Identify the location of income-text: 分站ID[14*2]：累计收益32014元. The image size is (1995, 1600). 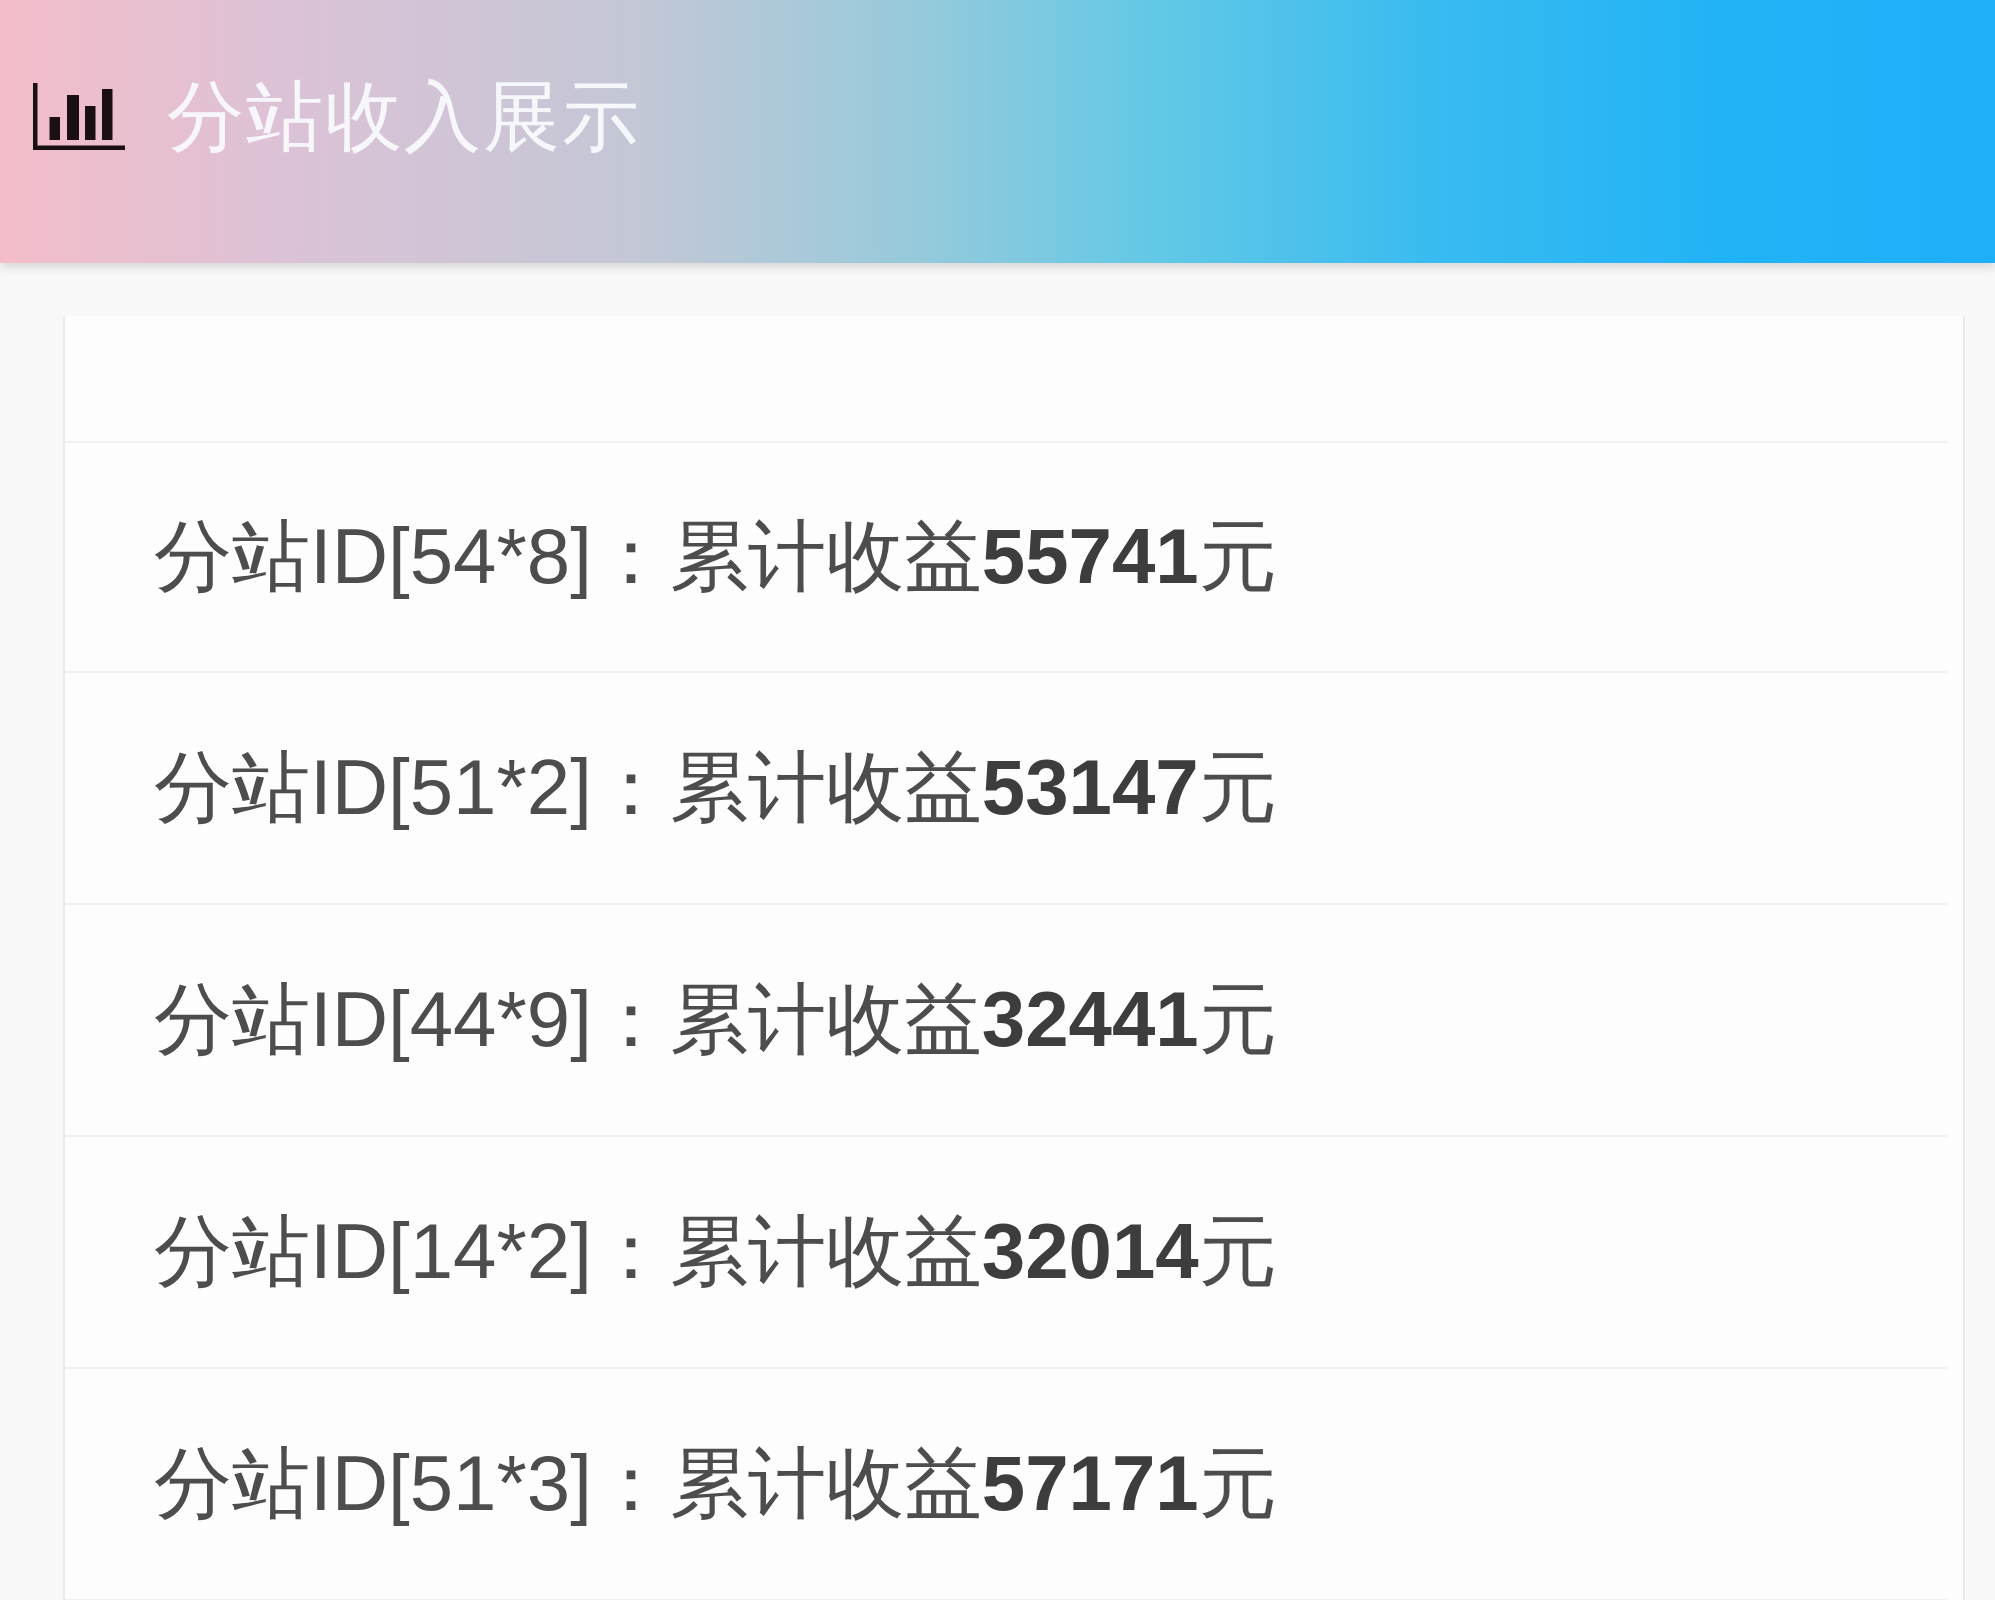
(715, 1252).